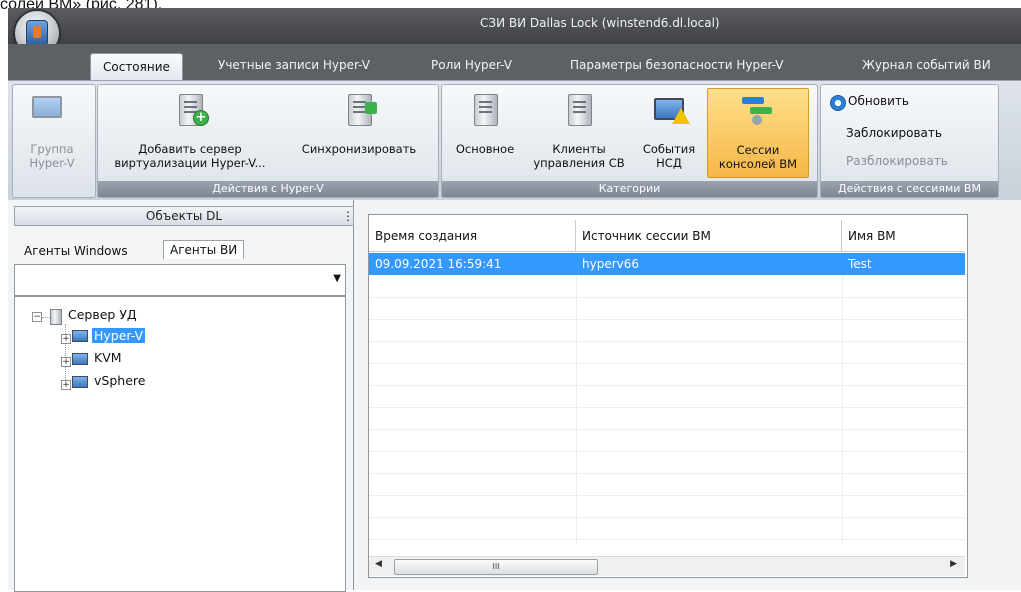  Describe the element at coordinates (471, 65) in the screenshot. I see `tab-hyperv-roles: Роли Hyper-V` at that location.